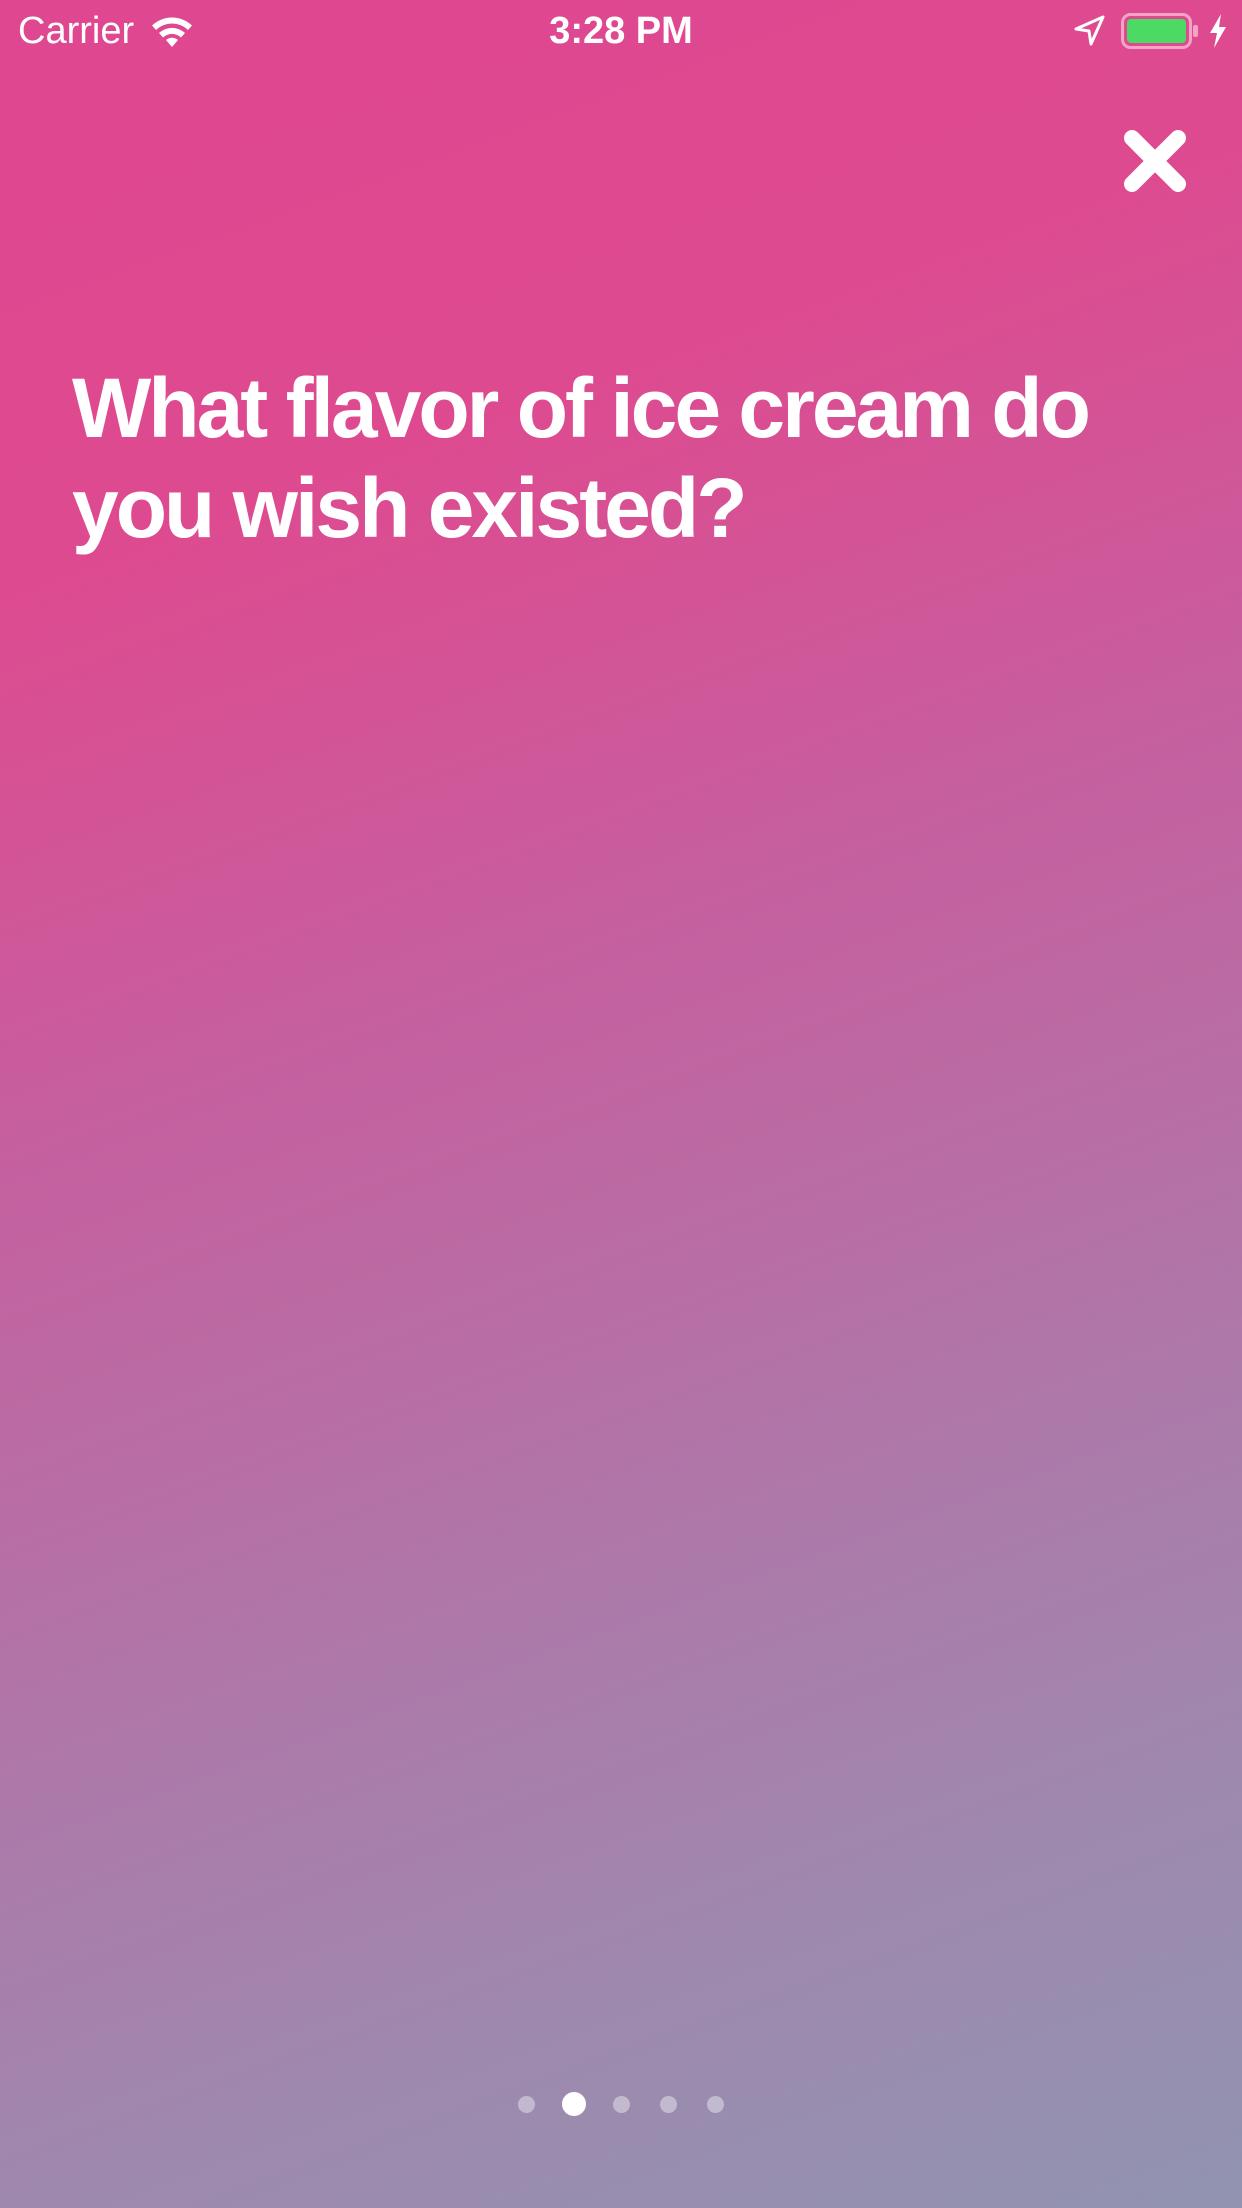 This screenshot has height=2208, width=1242. What do you see at coordinates (1160, 31) in the screenshot?
I see `battery-icon` at bounding box center [1160, 31].